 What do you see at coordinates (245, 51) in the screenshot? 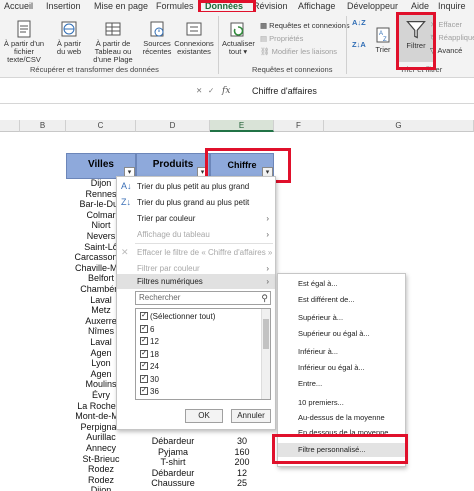
I see `refresh-all-arrow: ▾` at bounding box center [245, 51].